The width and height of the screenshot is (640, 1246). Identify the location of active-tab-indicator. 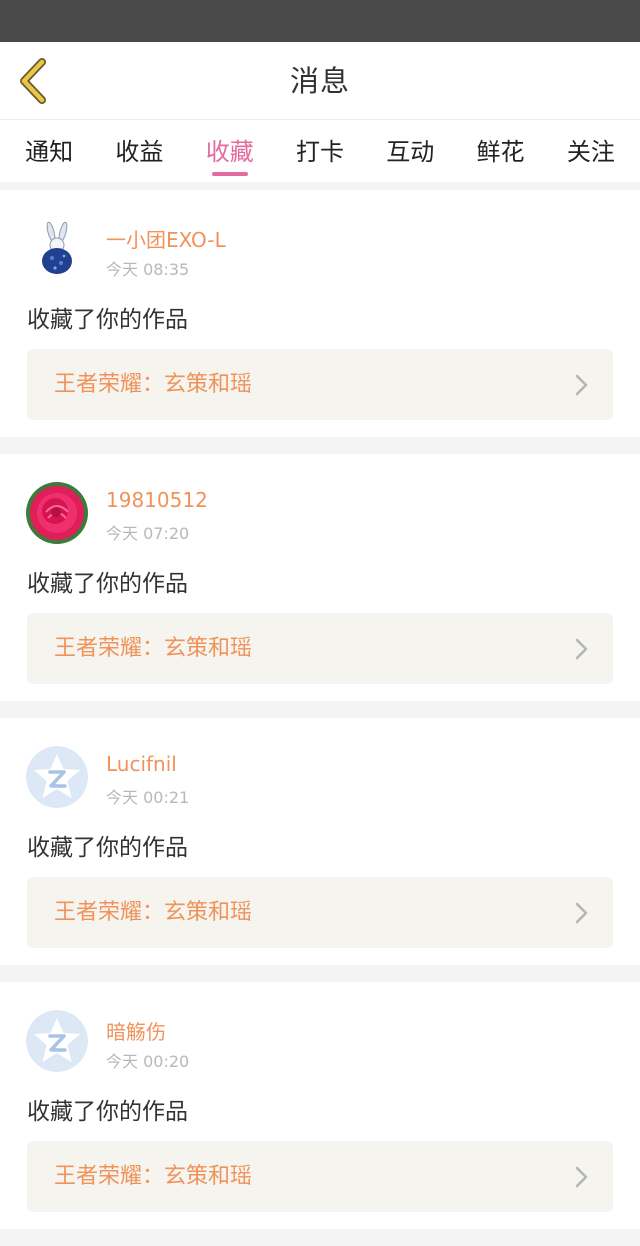
(229, 174).